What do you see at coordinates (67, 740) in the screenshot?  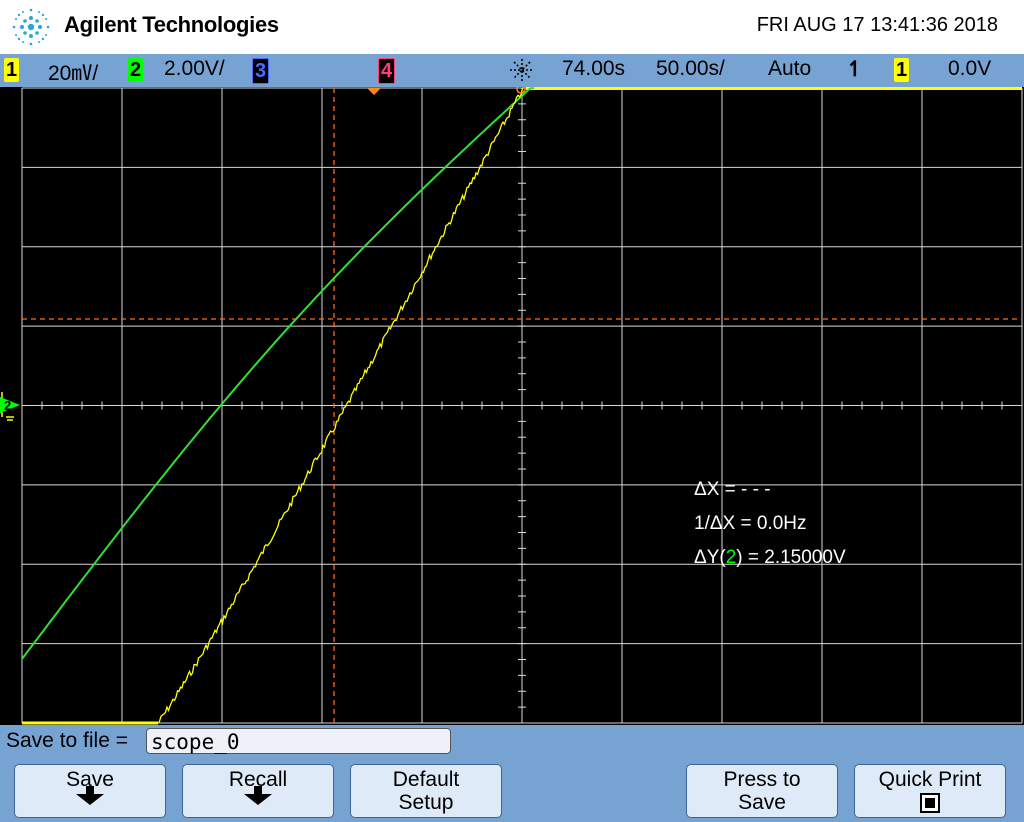 I see `save-to-file-label: Save to file =` at bounding box center [67, 740].